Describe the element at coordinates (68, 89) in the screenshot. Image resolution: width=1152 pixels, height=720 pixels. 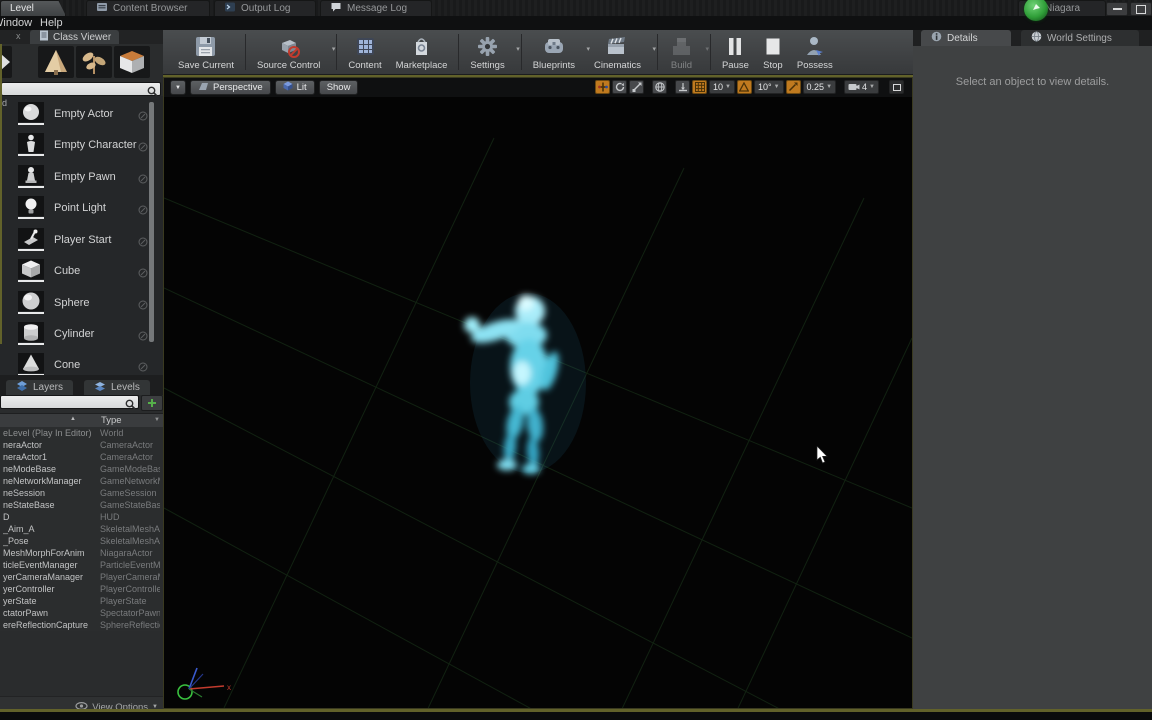
I see `class-search-input` at that location.